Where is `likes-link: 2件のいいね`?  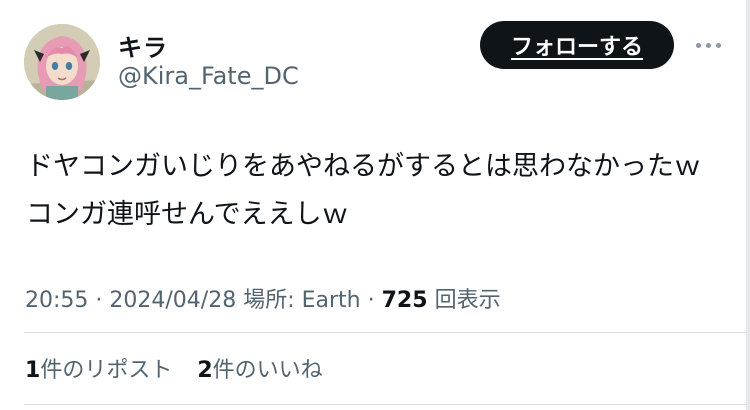
likes-link: 2件のいいね is located at coordinates (259, 370).